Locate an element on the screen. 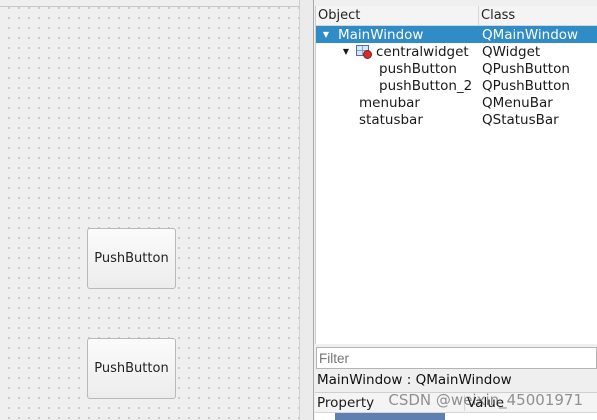 This screenshot has width=597, height=420. class-name: QWidget is located at coordinates (511, 51).